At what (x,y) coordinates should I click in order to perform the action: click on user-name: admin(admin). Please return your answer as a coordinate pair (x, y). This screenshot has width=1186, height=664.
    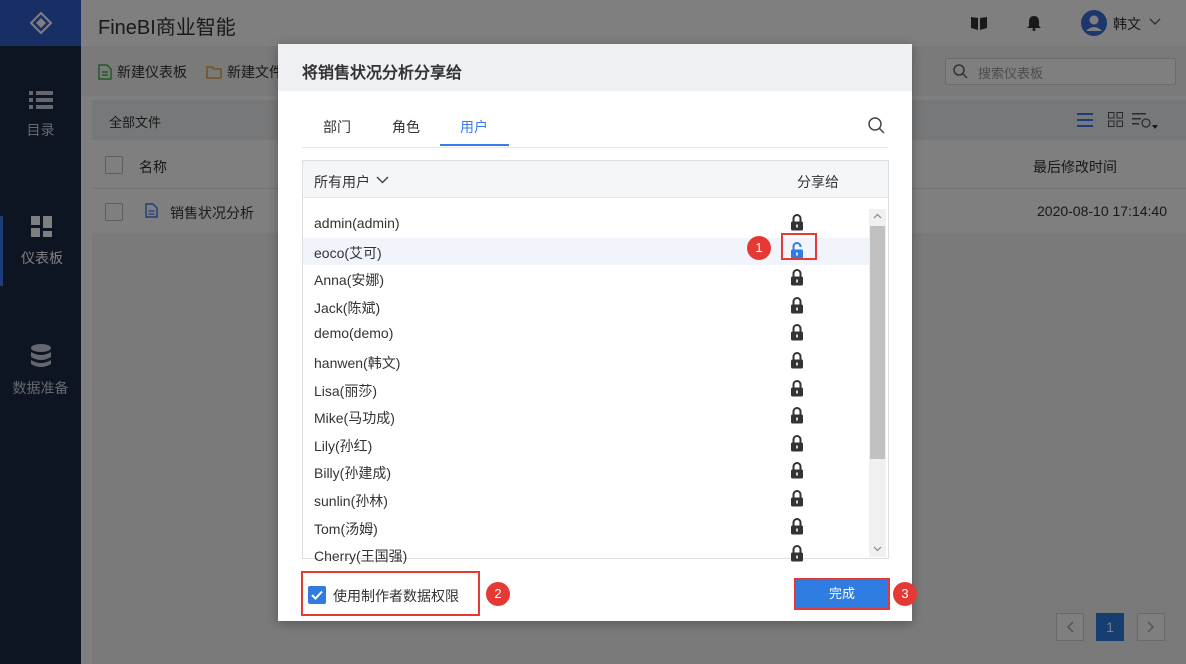
    Looking at the image, I should click on (357, 223).